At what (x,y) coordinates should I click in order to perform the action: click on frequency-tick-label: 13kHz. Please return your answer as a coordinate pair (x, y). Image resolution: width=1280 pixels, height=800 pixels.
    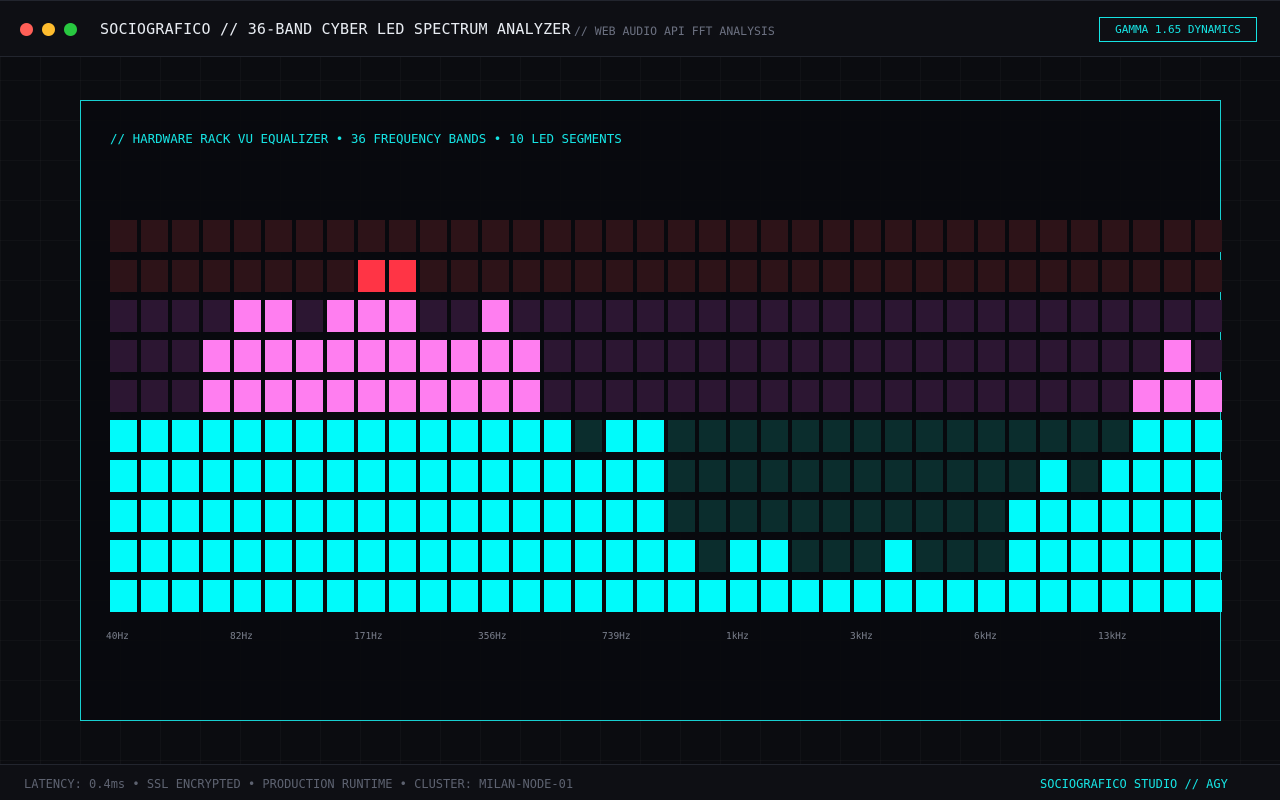
    Looking at the image, I should click on (1112, 636).